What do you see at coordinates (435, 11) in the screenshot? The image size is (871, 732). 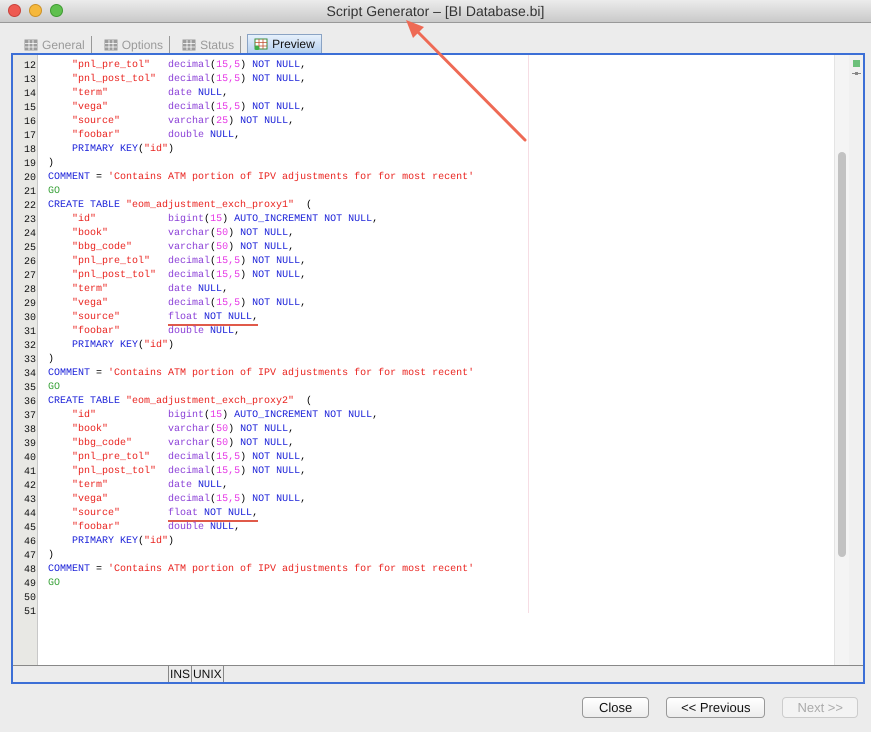 I see `window-title: Script Generator – [BI Database.bi]` at bounding box center [435, 11].